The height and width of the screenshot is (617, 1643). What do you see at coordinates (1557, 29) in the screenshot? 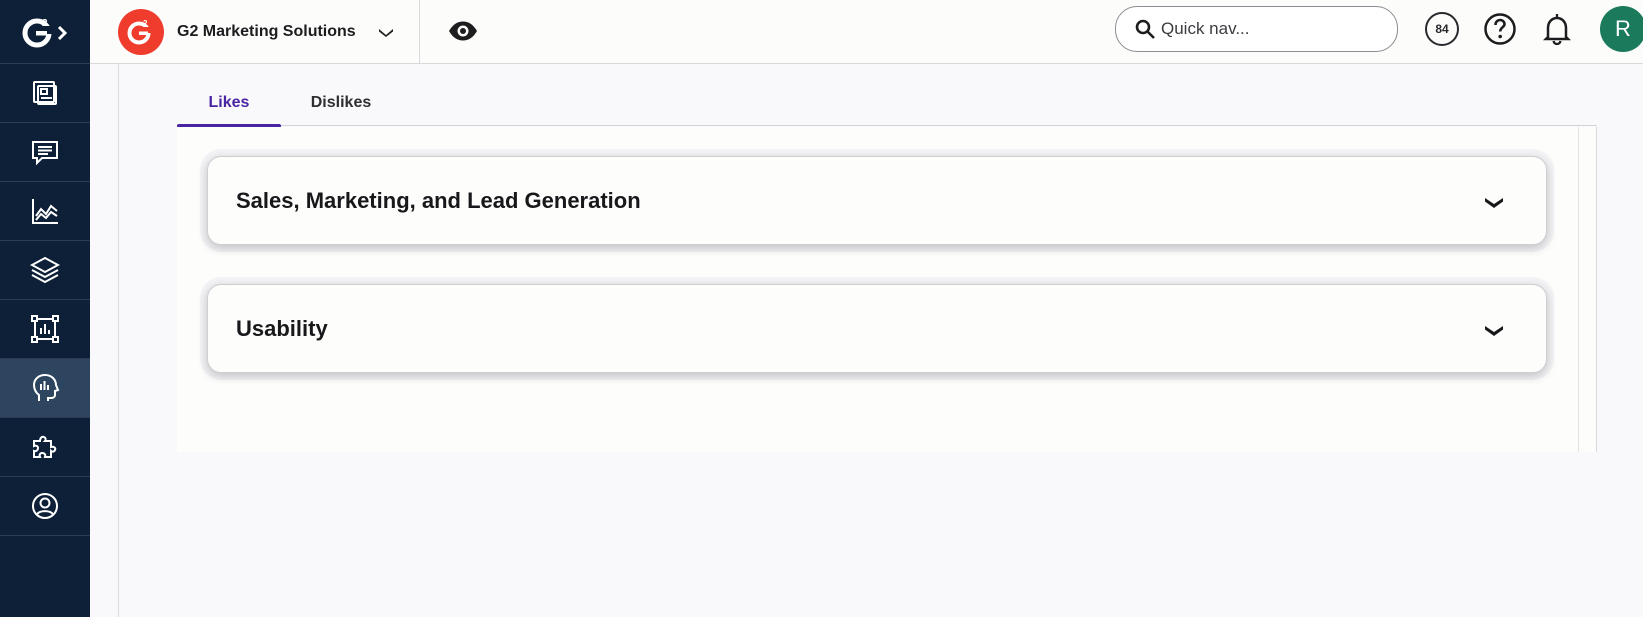
I see `notification-bell-icon` at bounding box center [1557, 29].